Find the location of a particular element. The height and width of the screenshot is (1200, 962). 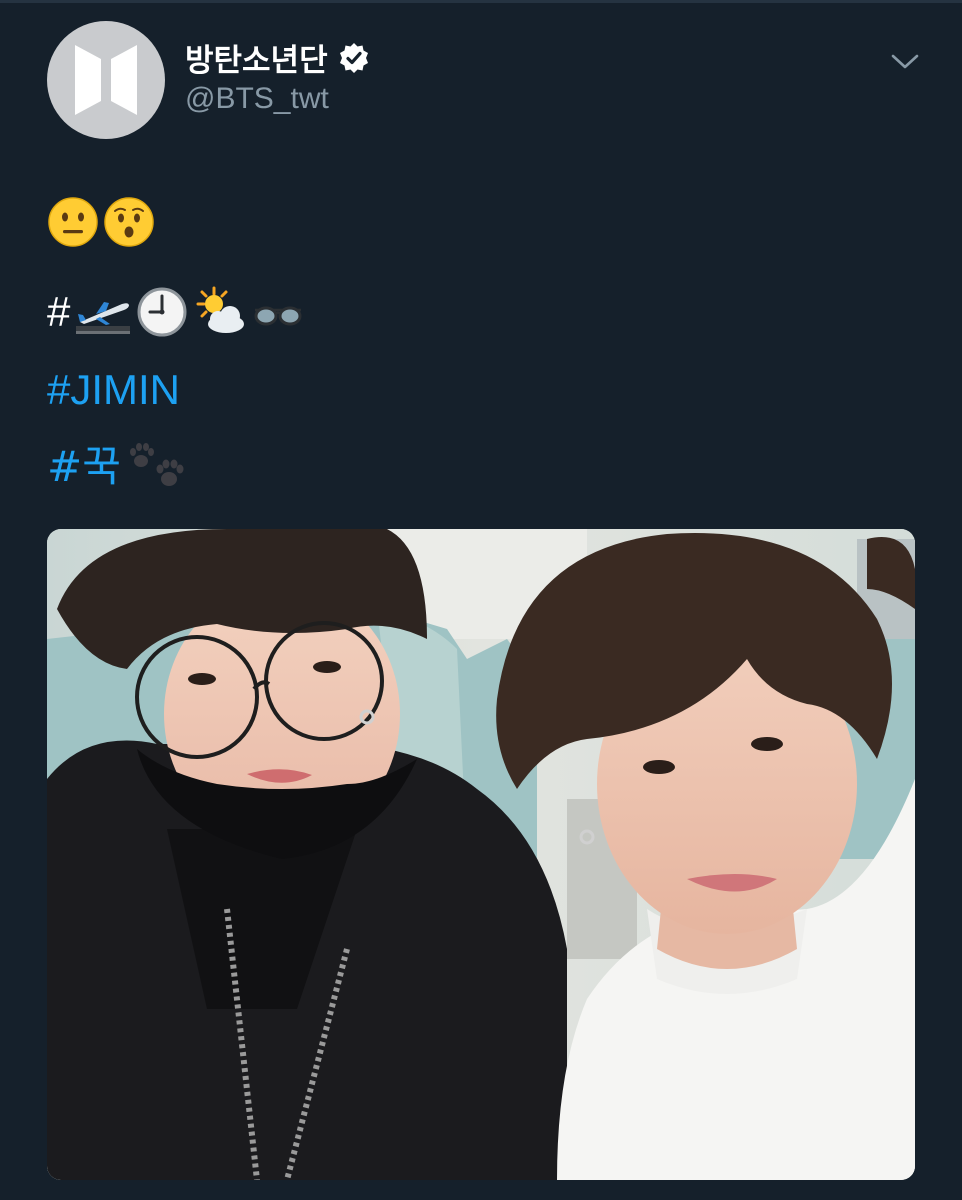

paw-prints-emoji is located at coordinates (156, 464).